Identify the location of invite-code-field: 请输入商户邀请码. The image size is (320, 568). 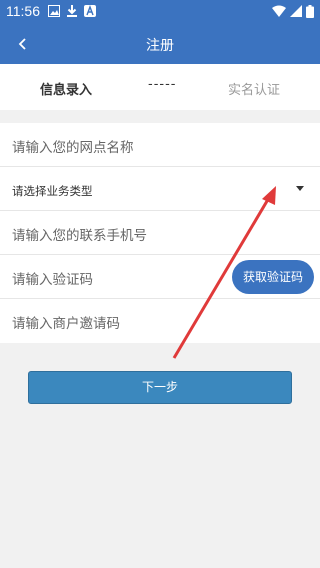
(160, 321).